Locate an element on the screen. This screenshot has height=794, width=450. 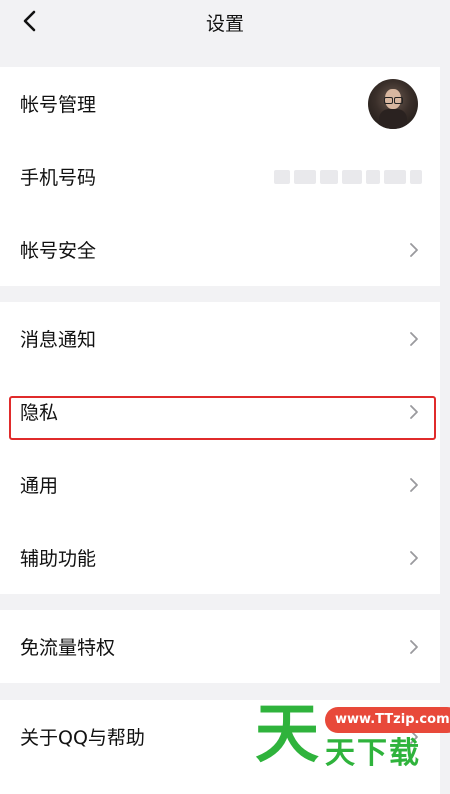
watermark-url: www.TTzip.com is located at coordinates (387, 720).